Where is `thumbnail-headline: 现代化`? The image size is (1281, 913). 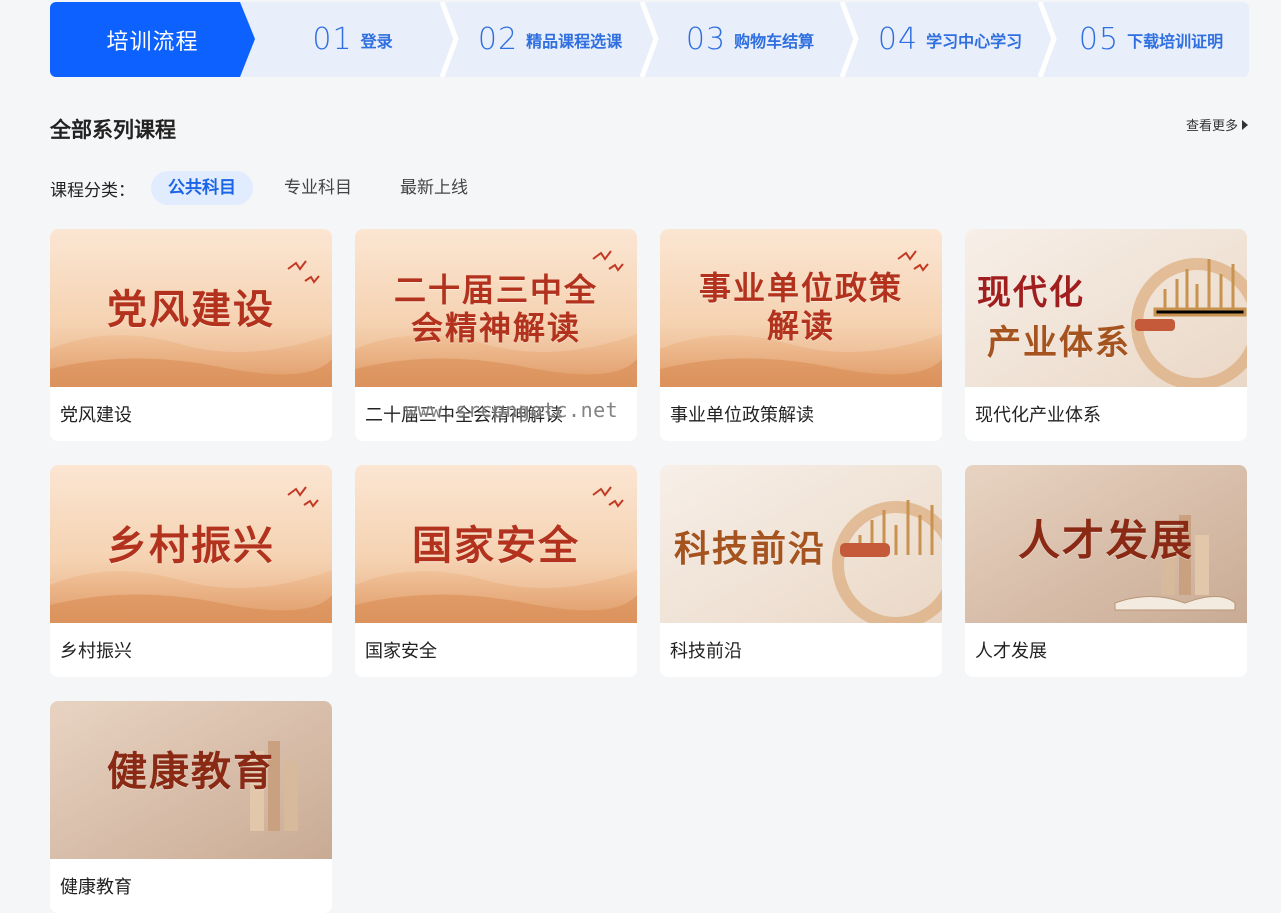
thumbnail-headline: 现代化 is located at coordinates (1031, 293).